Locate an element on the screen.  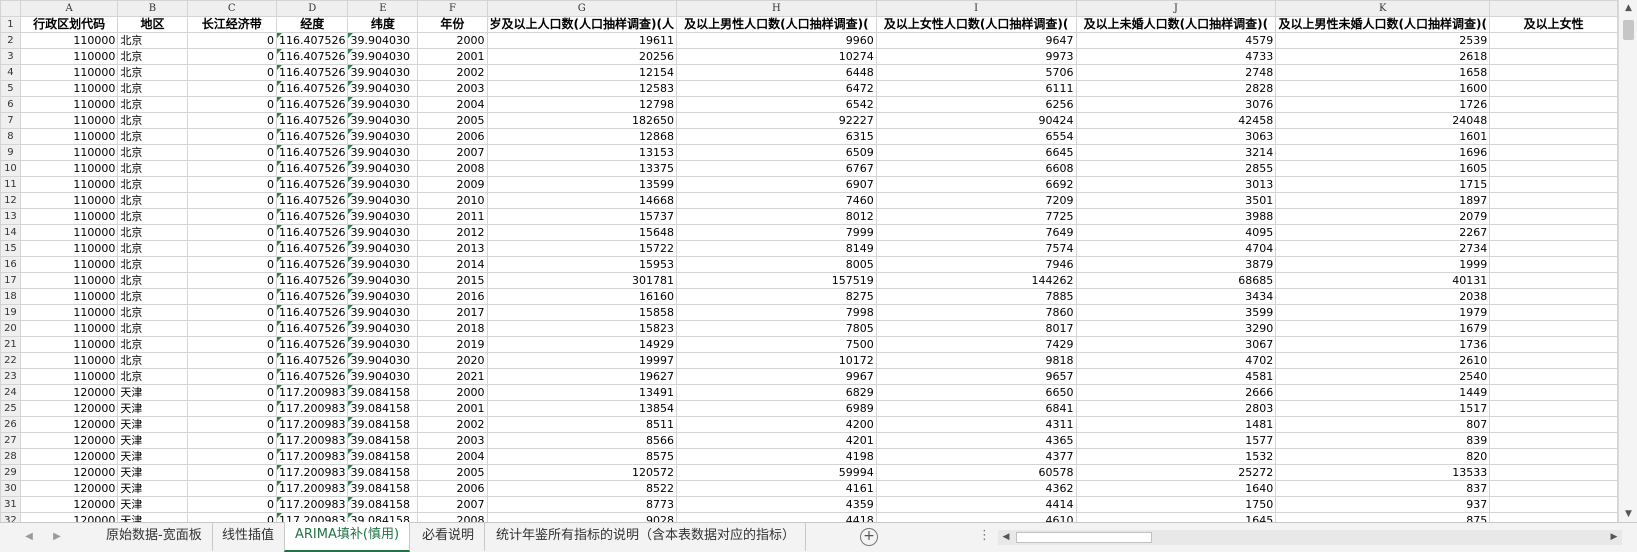
row-number: 28 is located at coordinates (10, 456).